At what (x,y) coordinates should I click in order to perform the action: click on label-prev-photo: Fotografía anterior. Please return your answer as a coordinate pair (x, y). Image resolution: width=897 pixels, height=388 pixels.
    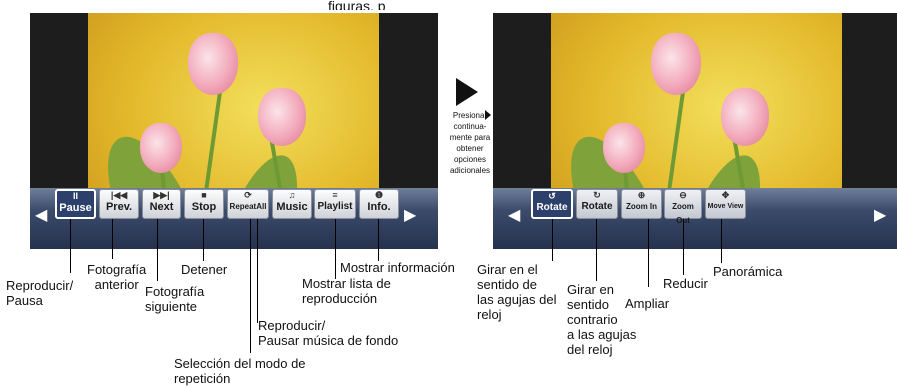
    Looking at the image, I should click on (117, 277).